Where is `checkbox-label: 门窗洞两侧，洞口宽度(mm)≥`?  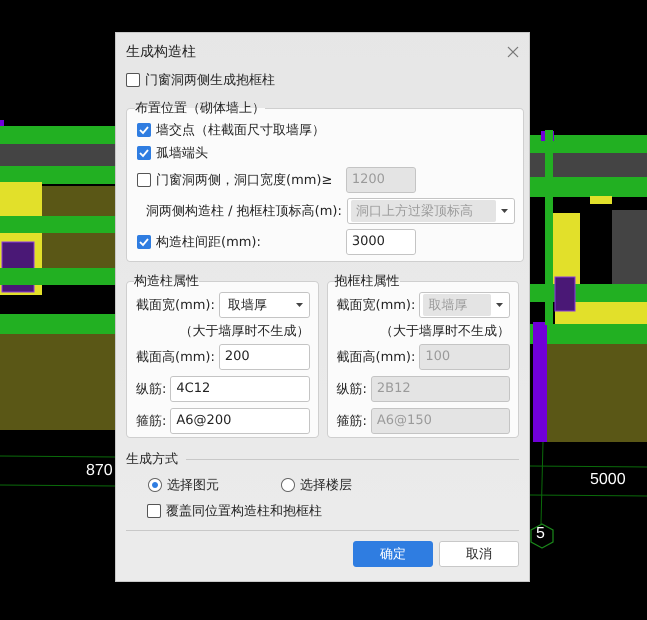
checkbox-label: 门窗洞两侧，洞口宽度(mm)≥ is located at coordinates (244, 180).